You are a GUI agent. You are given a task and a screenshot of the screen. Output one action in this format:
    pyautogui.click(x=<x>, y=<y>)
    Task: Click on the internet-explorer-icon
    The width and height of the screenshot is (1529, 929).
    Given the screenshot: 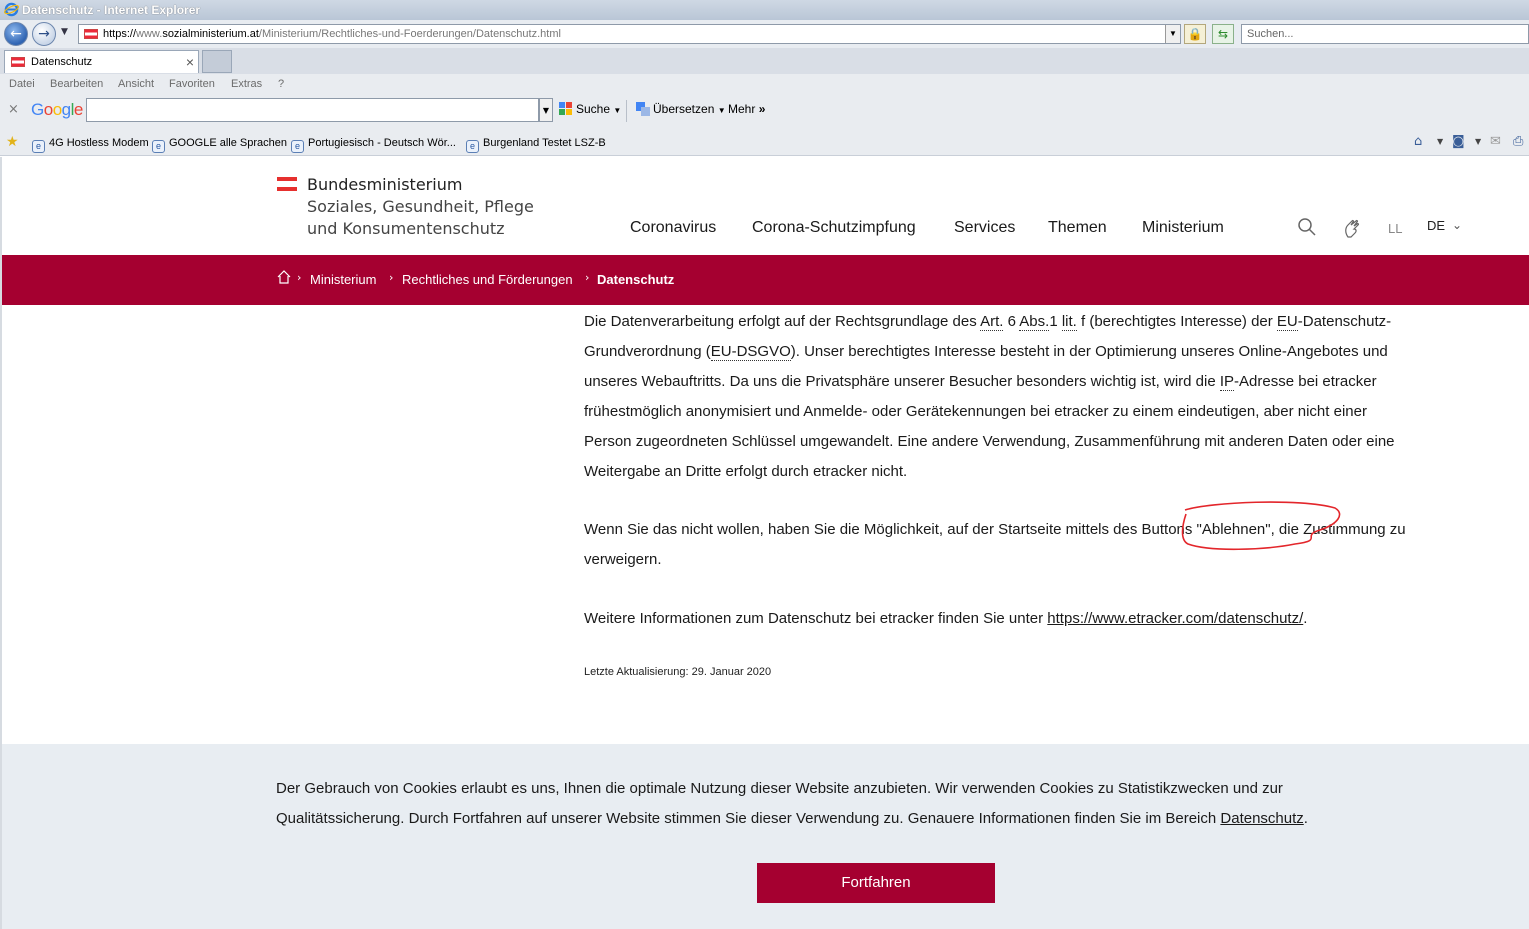 What is the action you would take?
    pyautogui.click(x=11, y=9)
    